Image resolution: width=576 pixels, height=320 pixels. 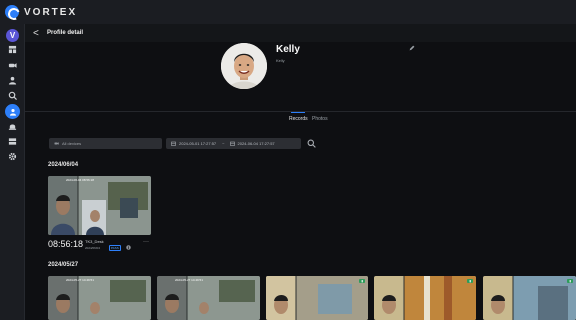 What do you see at coordinates (65, 33) in the screenshot?
I see `page-title: Profile detail` at bounding box center [65, 33].